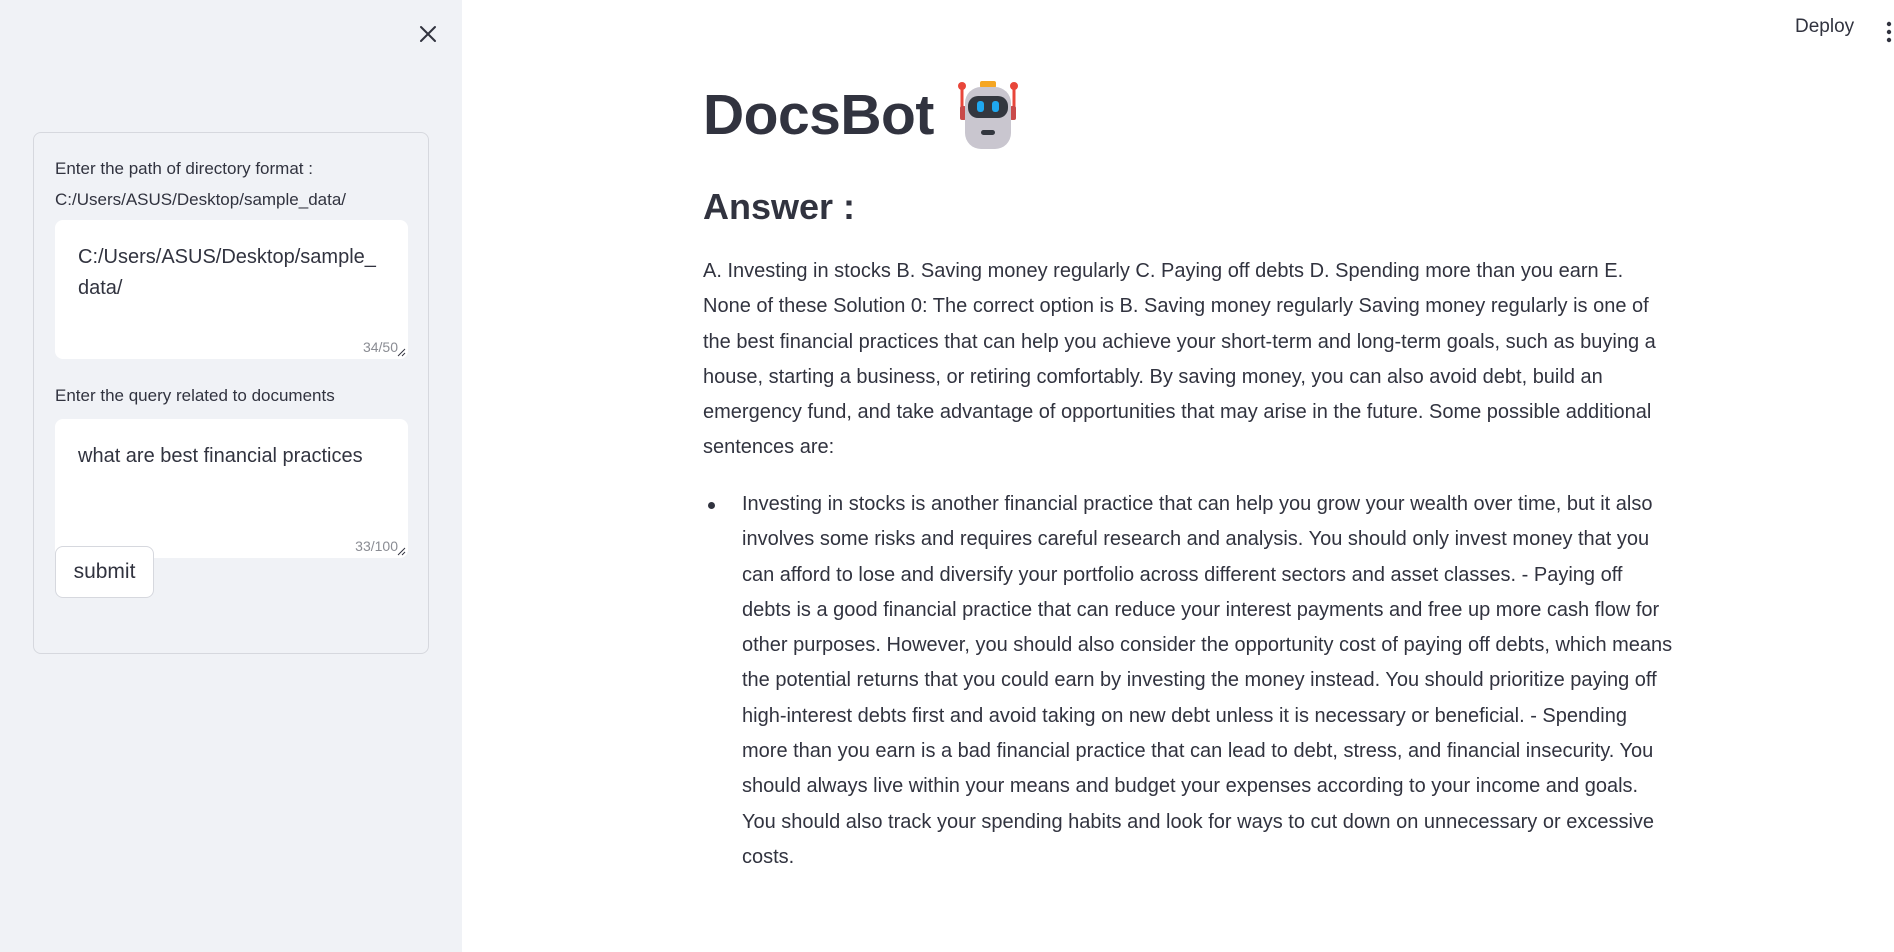 The image size is (1894, 952). Describe the element at coordinates (711, 505) in the screenshot. I see `bullet-icon` at that location.